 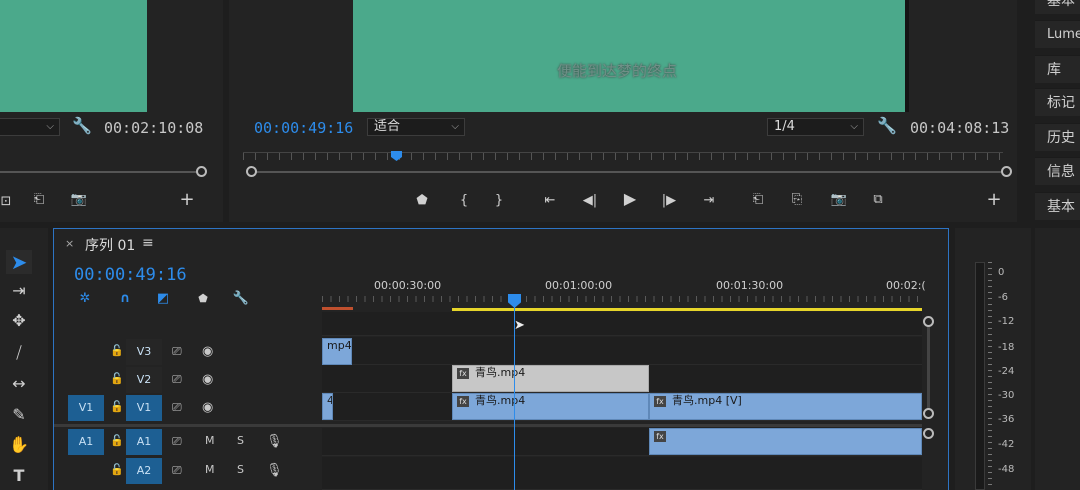 I want to click on source-add-button-icon: +, so click(x=187, y=200).